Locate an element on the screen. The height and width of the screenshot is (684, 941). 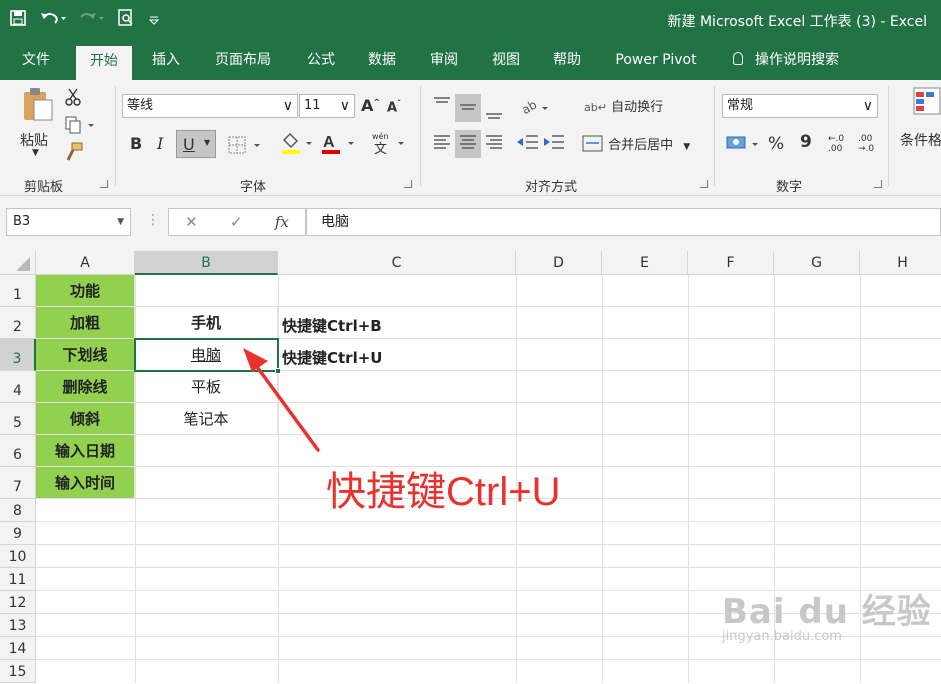
watermark: Bai du 经验 jingyan.baidu.com is located at coordinates (827, 614).